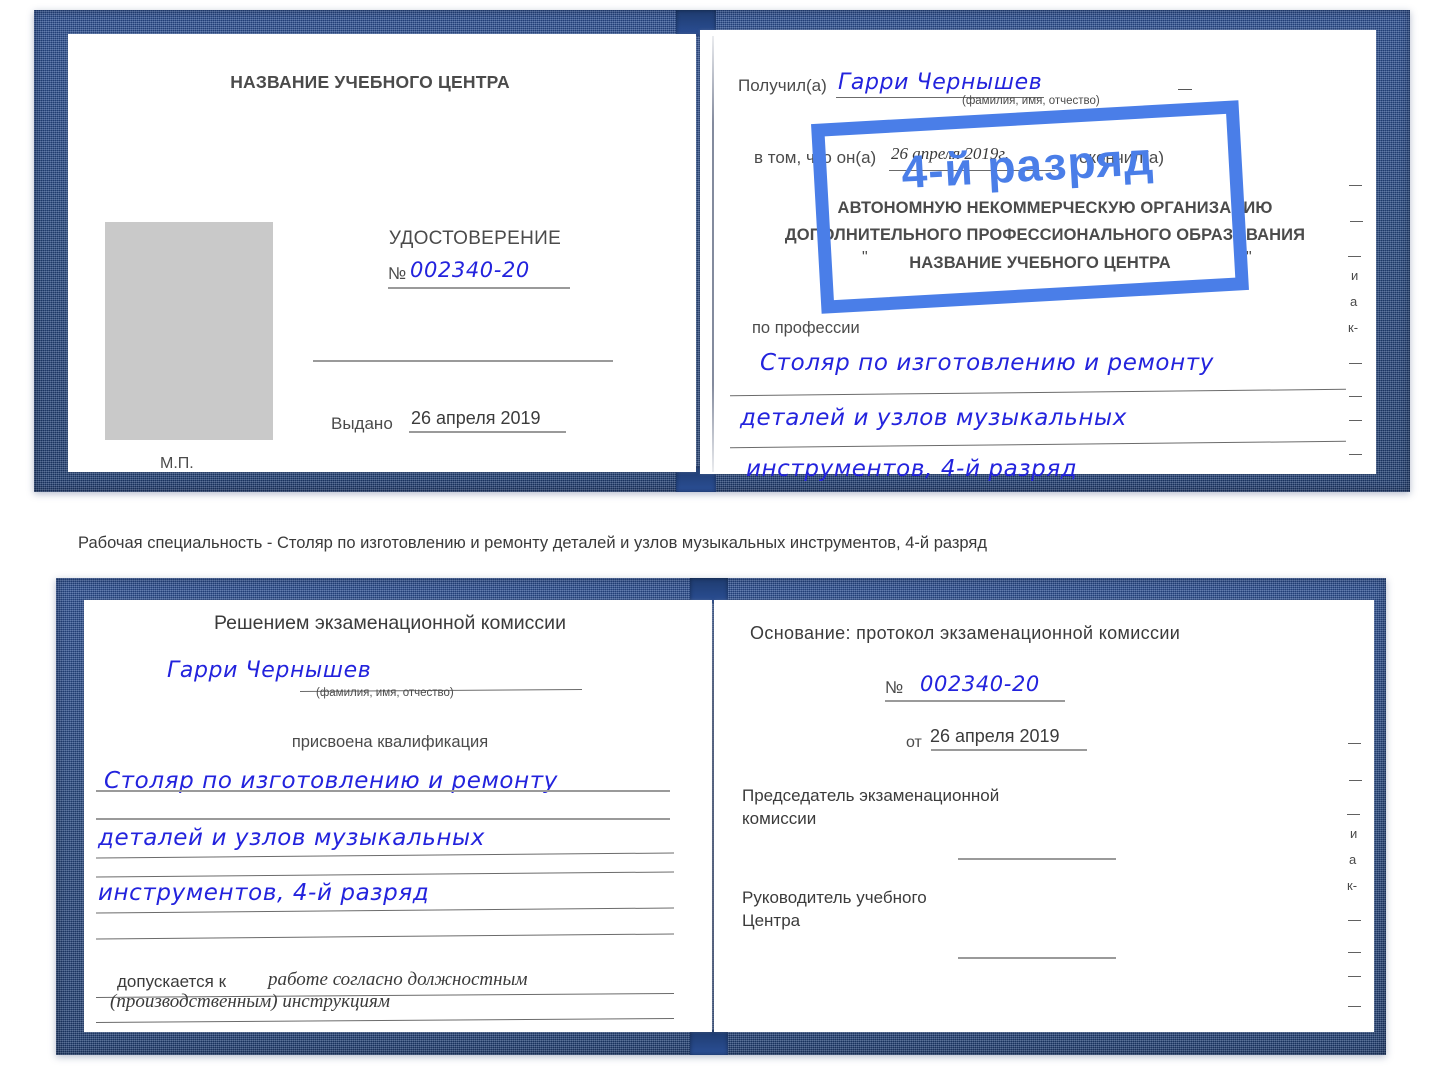  Describe the element at coordinates (1356, 220) in the screenshot. I see `cert1-edge-frag-2: —` at that location.